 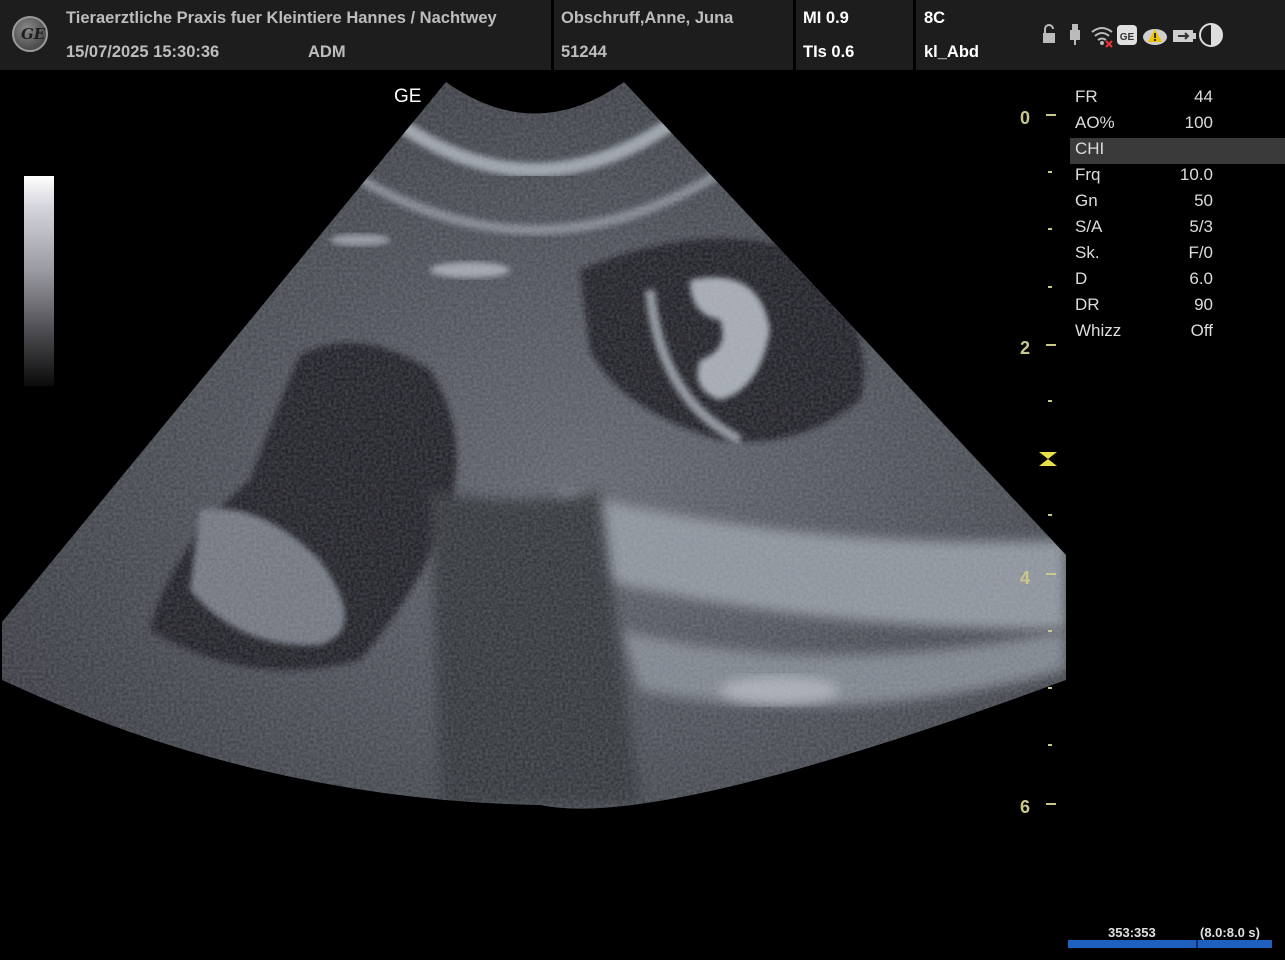 I want to click on param-row-gn: Gn 50, so click(x=1177, y=203).